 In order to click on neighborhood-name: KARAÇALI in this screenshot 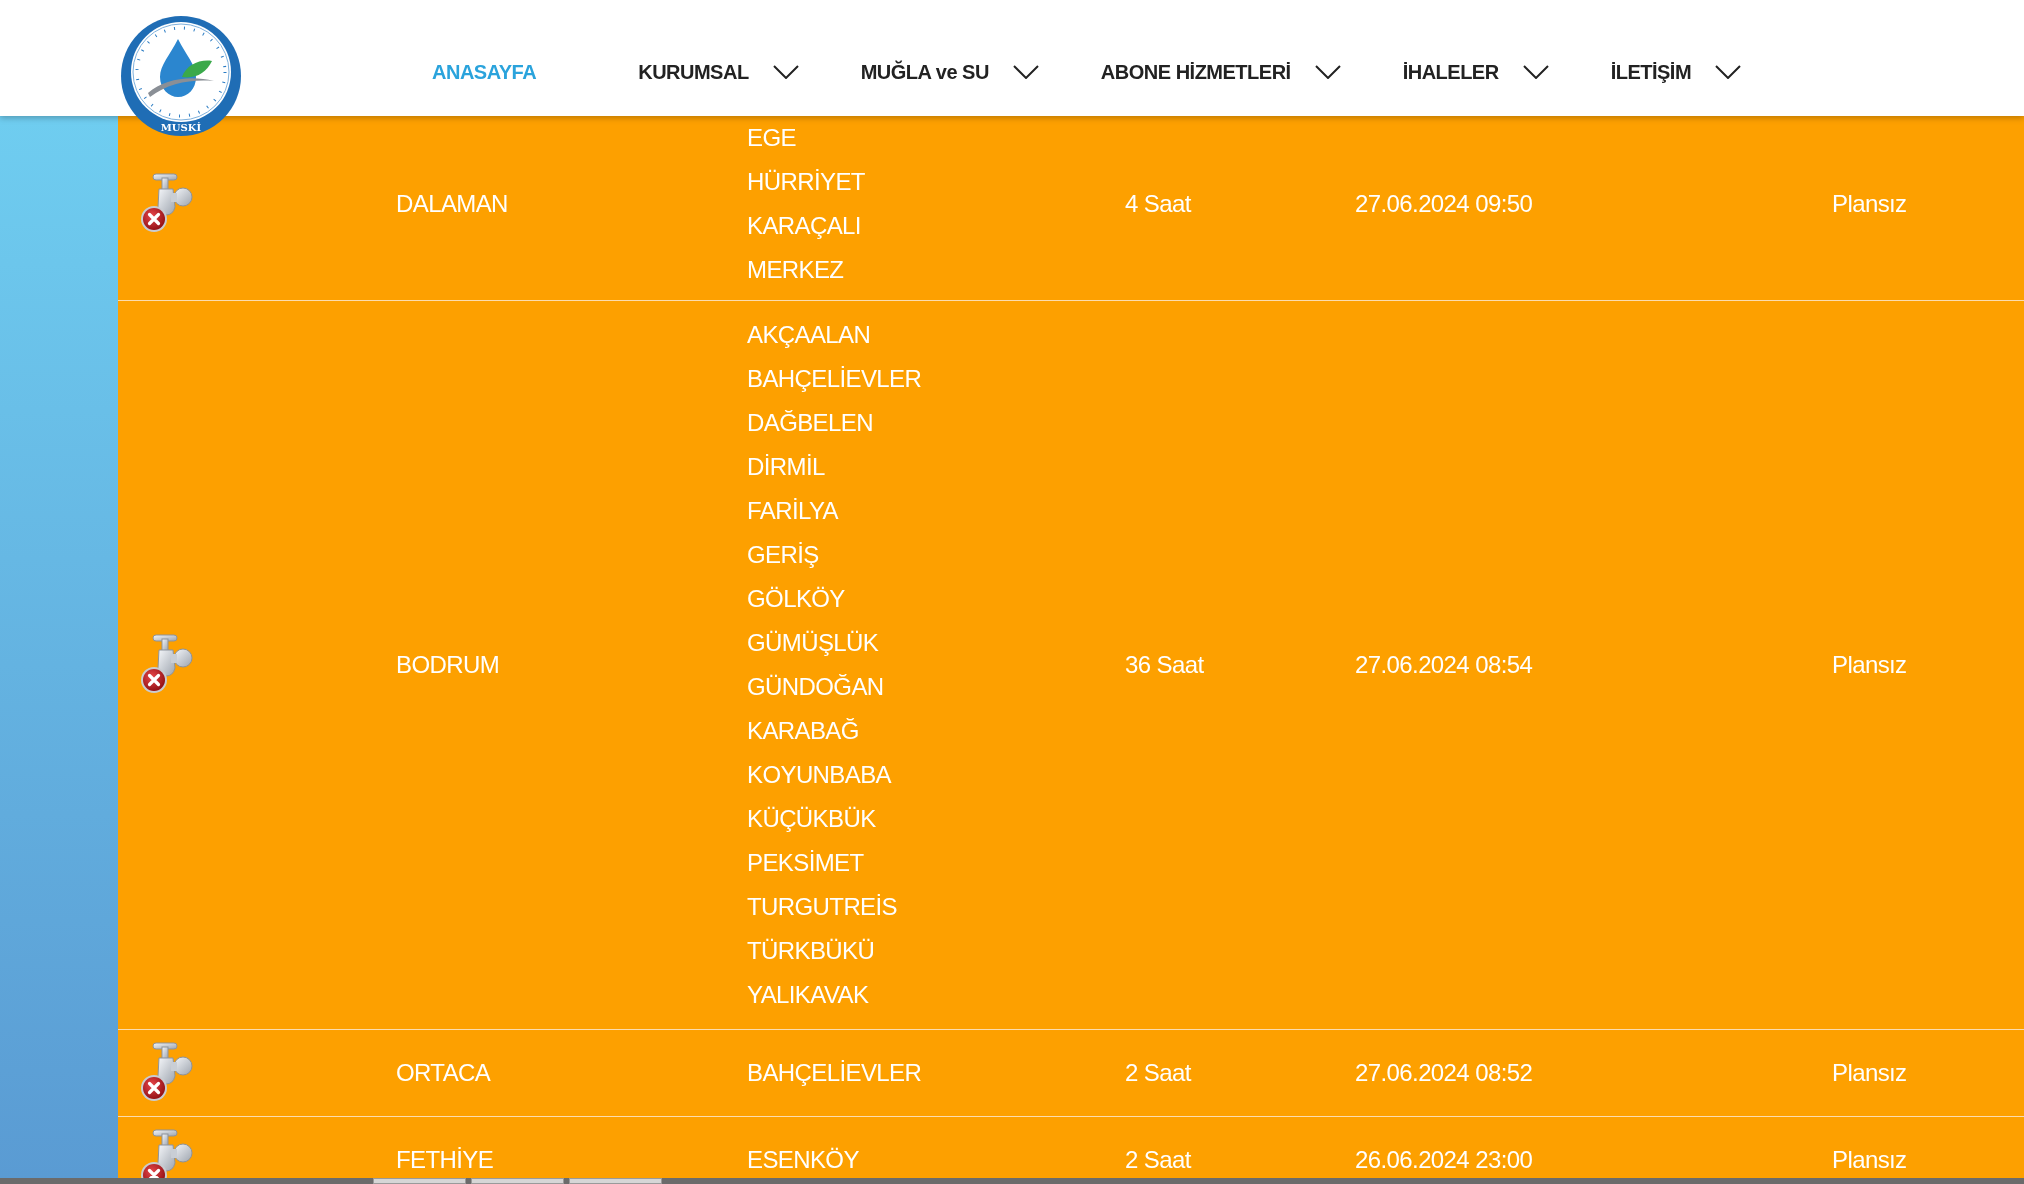, I will do `click(804, 226)`.